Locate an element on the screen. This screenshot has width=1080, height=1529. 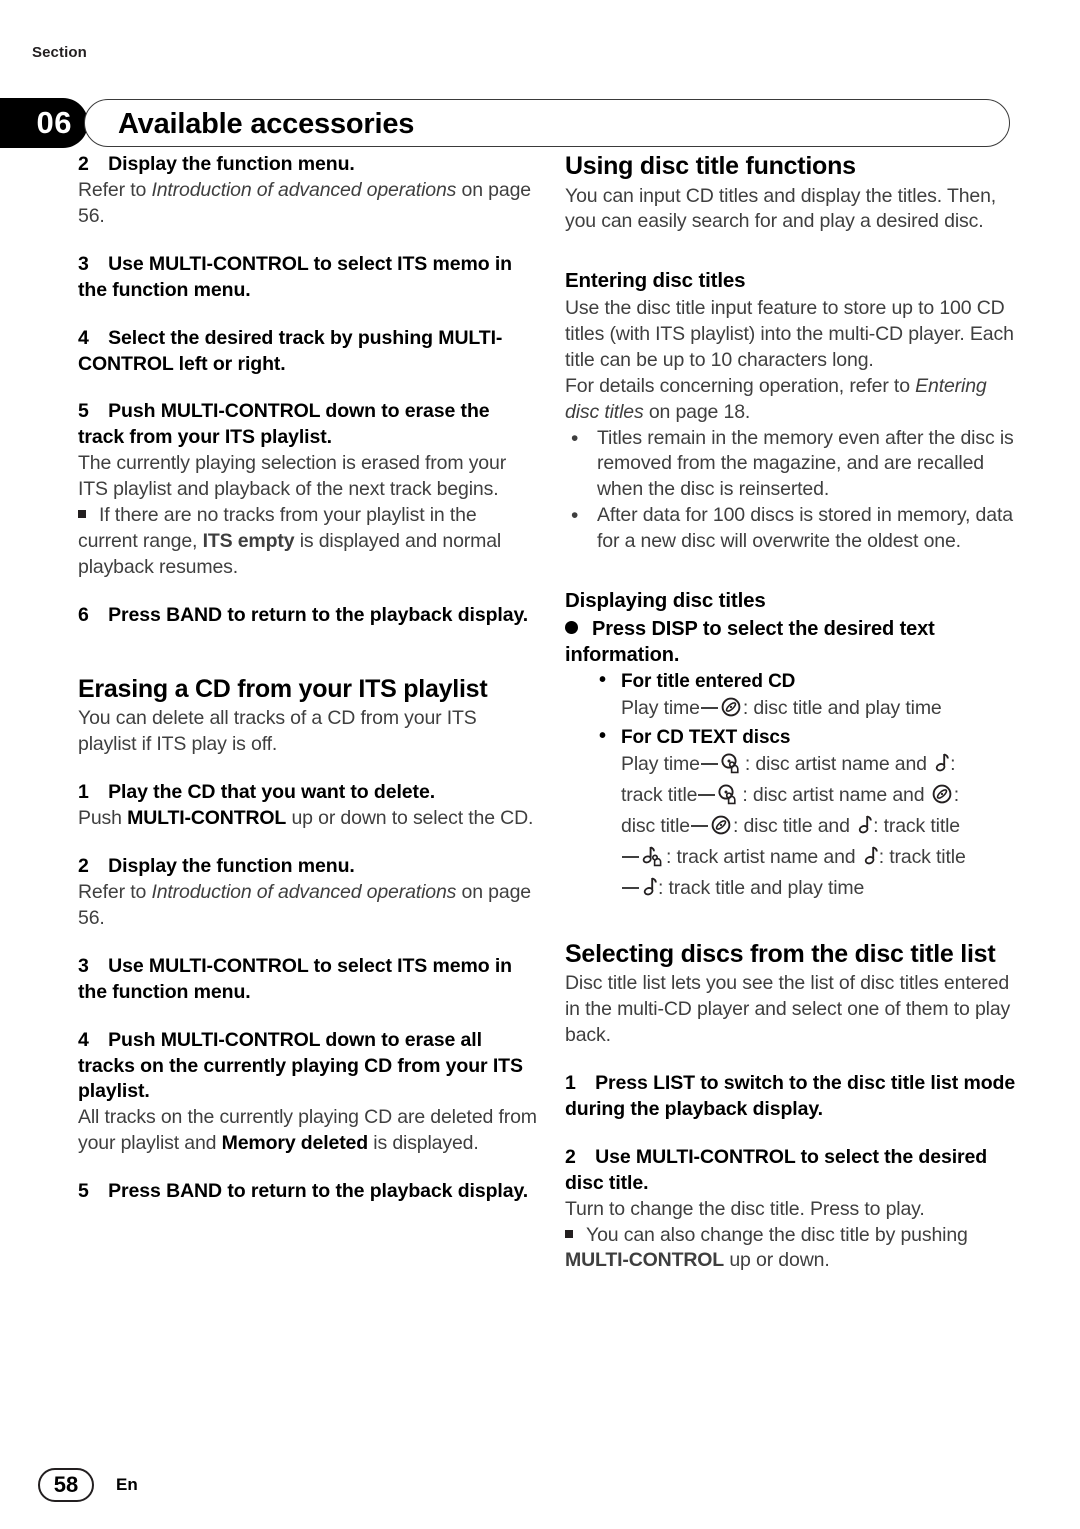
erasing-step-2-title: 2 Display the function menu. is located at coordinates (216, 866).